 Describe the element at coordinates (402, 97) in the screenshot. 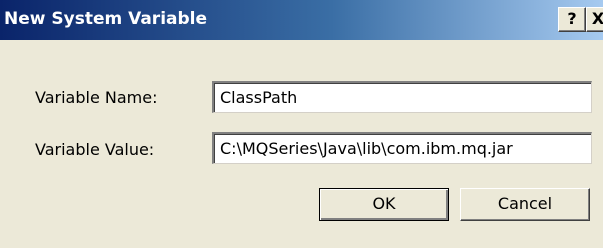

I see `variable-name-field: ClassPath` at that location.